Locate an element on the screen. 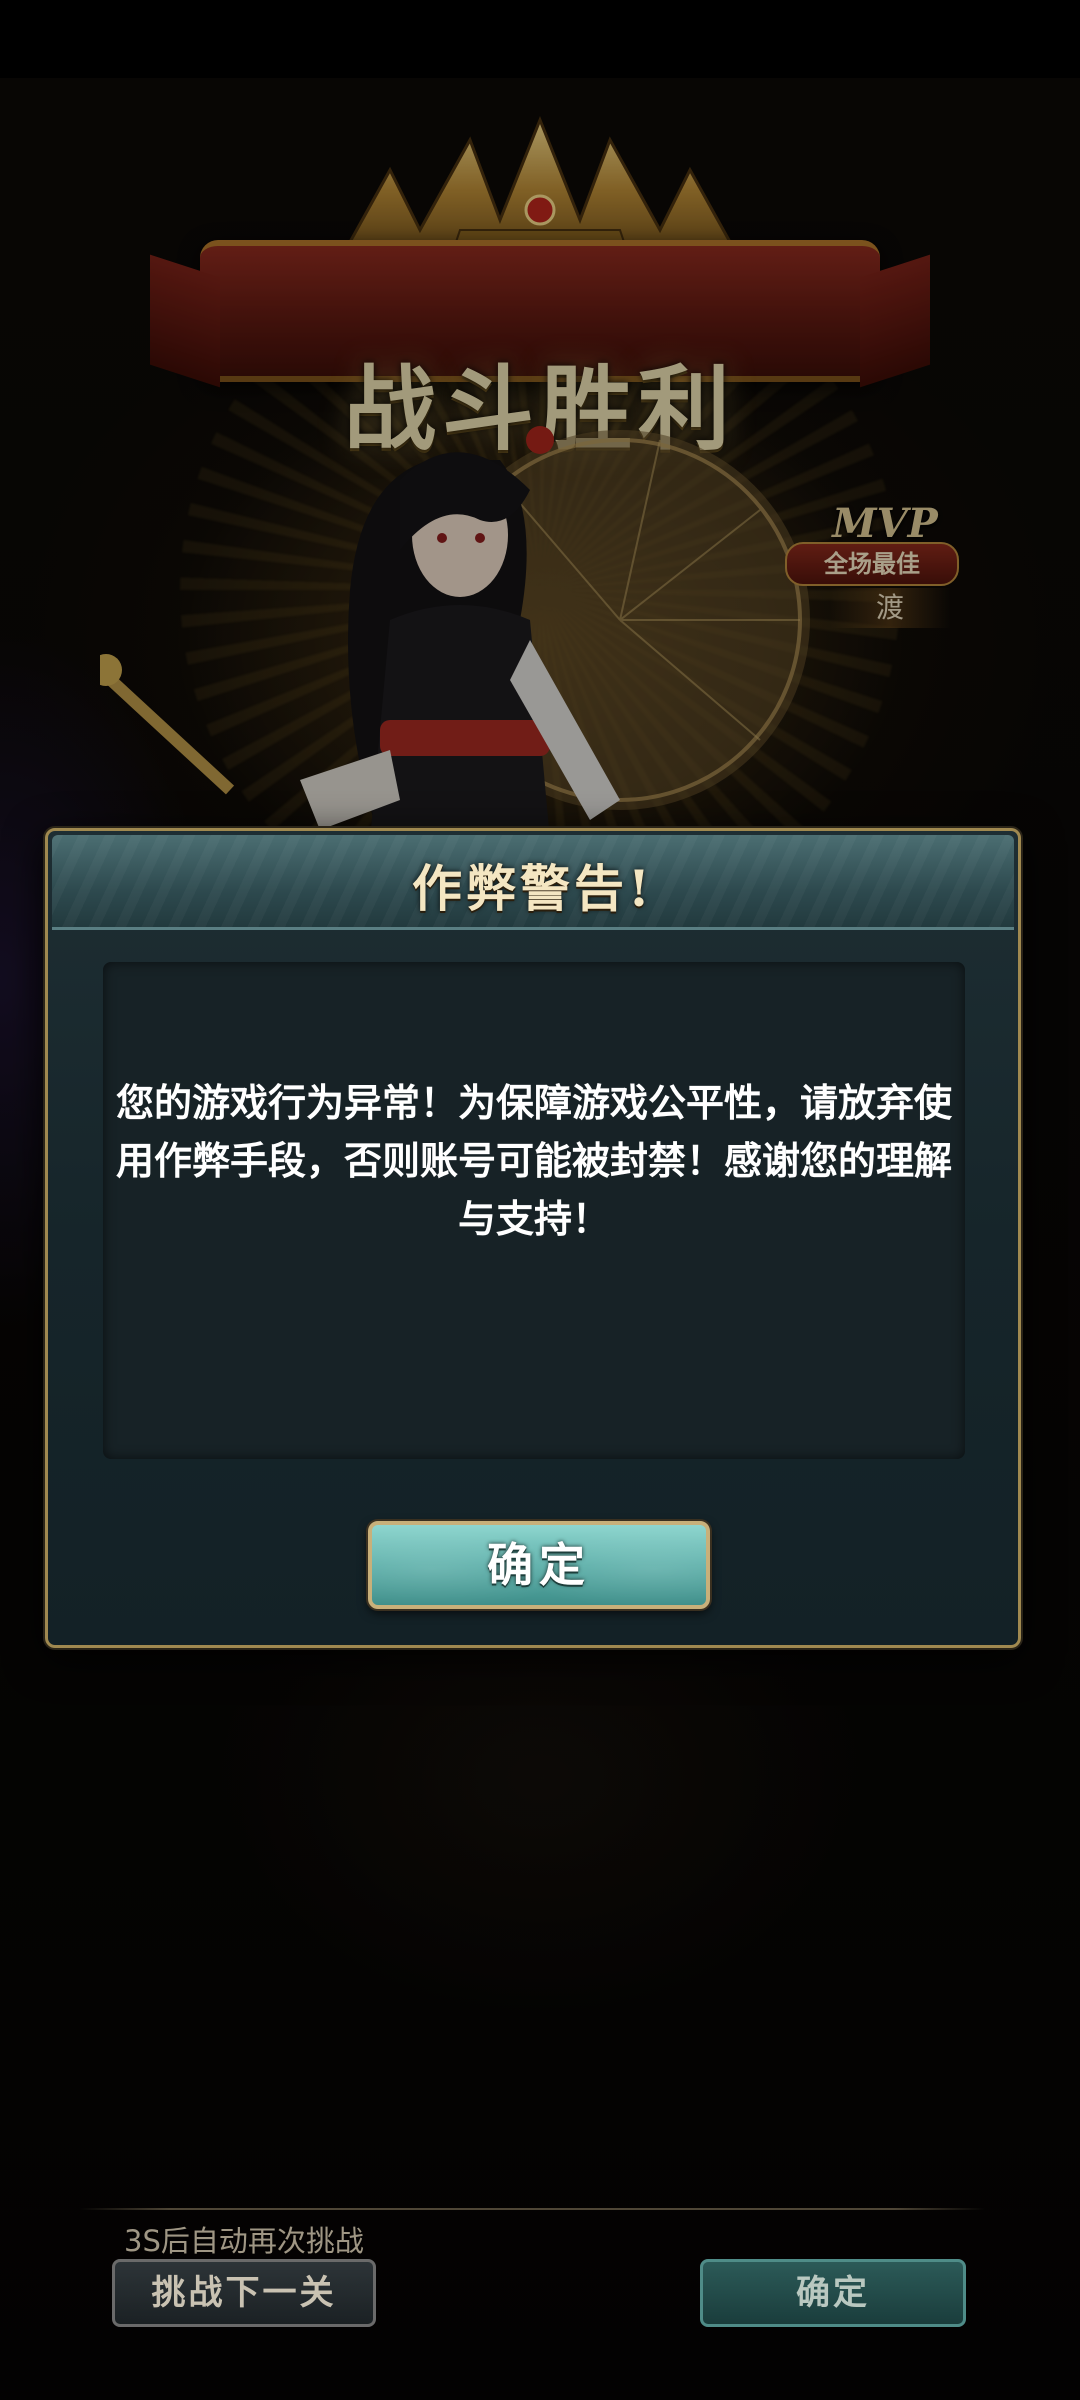  next-level-button: 挑战下一关 is located at coordinates (244, 2293).